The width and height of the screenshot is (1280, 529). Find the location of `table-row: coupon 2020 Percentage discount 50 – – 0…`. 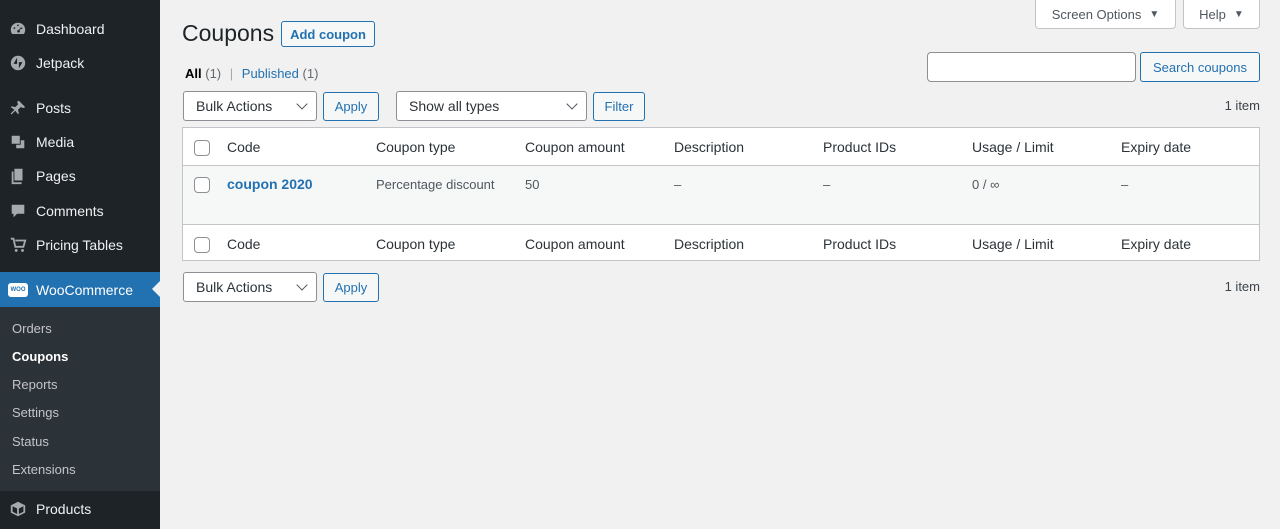

table-row: coupon 2020 Percentage discount 50 – – 0… is located at coordinates (721, 195).